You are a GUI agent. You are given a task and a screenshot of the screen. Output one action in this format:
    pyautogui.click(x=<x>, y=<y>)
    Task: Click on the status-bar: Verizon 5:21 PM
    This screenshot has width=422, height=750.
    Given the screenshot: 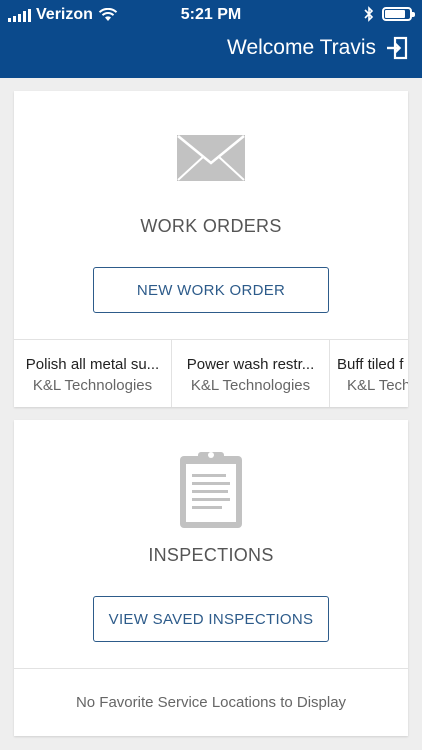 What is the action you would take?
    pyautogui.click(x=211, y=15)
    